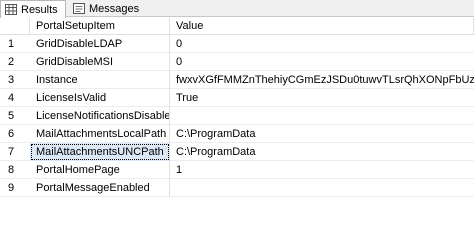 Image resolution: width=474 pixels, height=240 pixels. What do you see at coordinates (100, 26) in the screenshot?
I see `column-header-portalsetupitem: PortalSetupItem` at bounding box center [100, 26].